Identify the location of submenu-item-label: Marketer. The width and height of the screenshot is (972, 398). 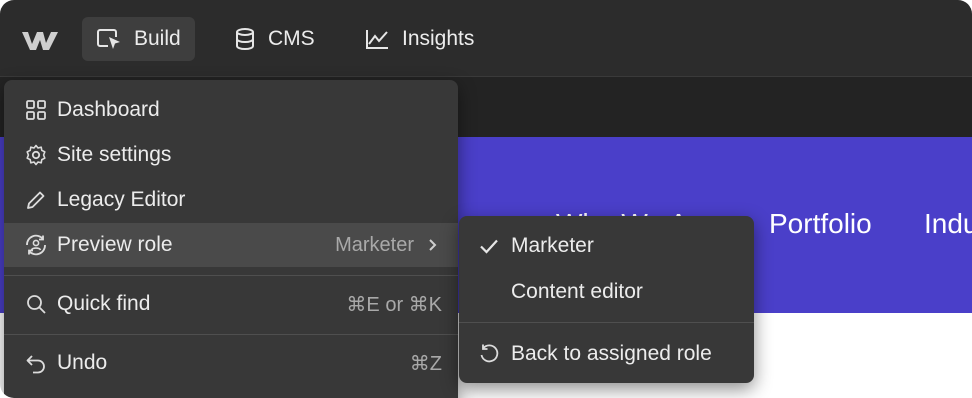
(552, 245).